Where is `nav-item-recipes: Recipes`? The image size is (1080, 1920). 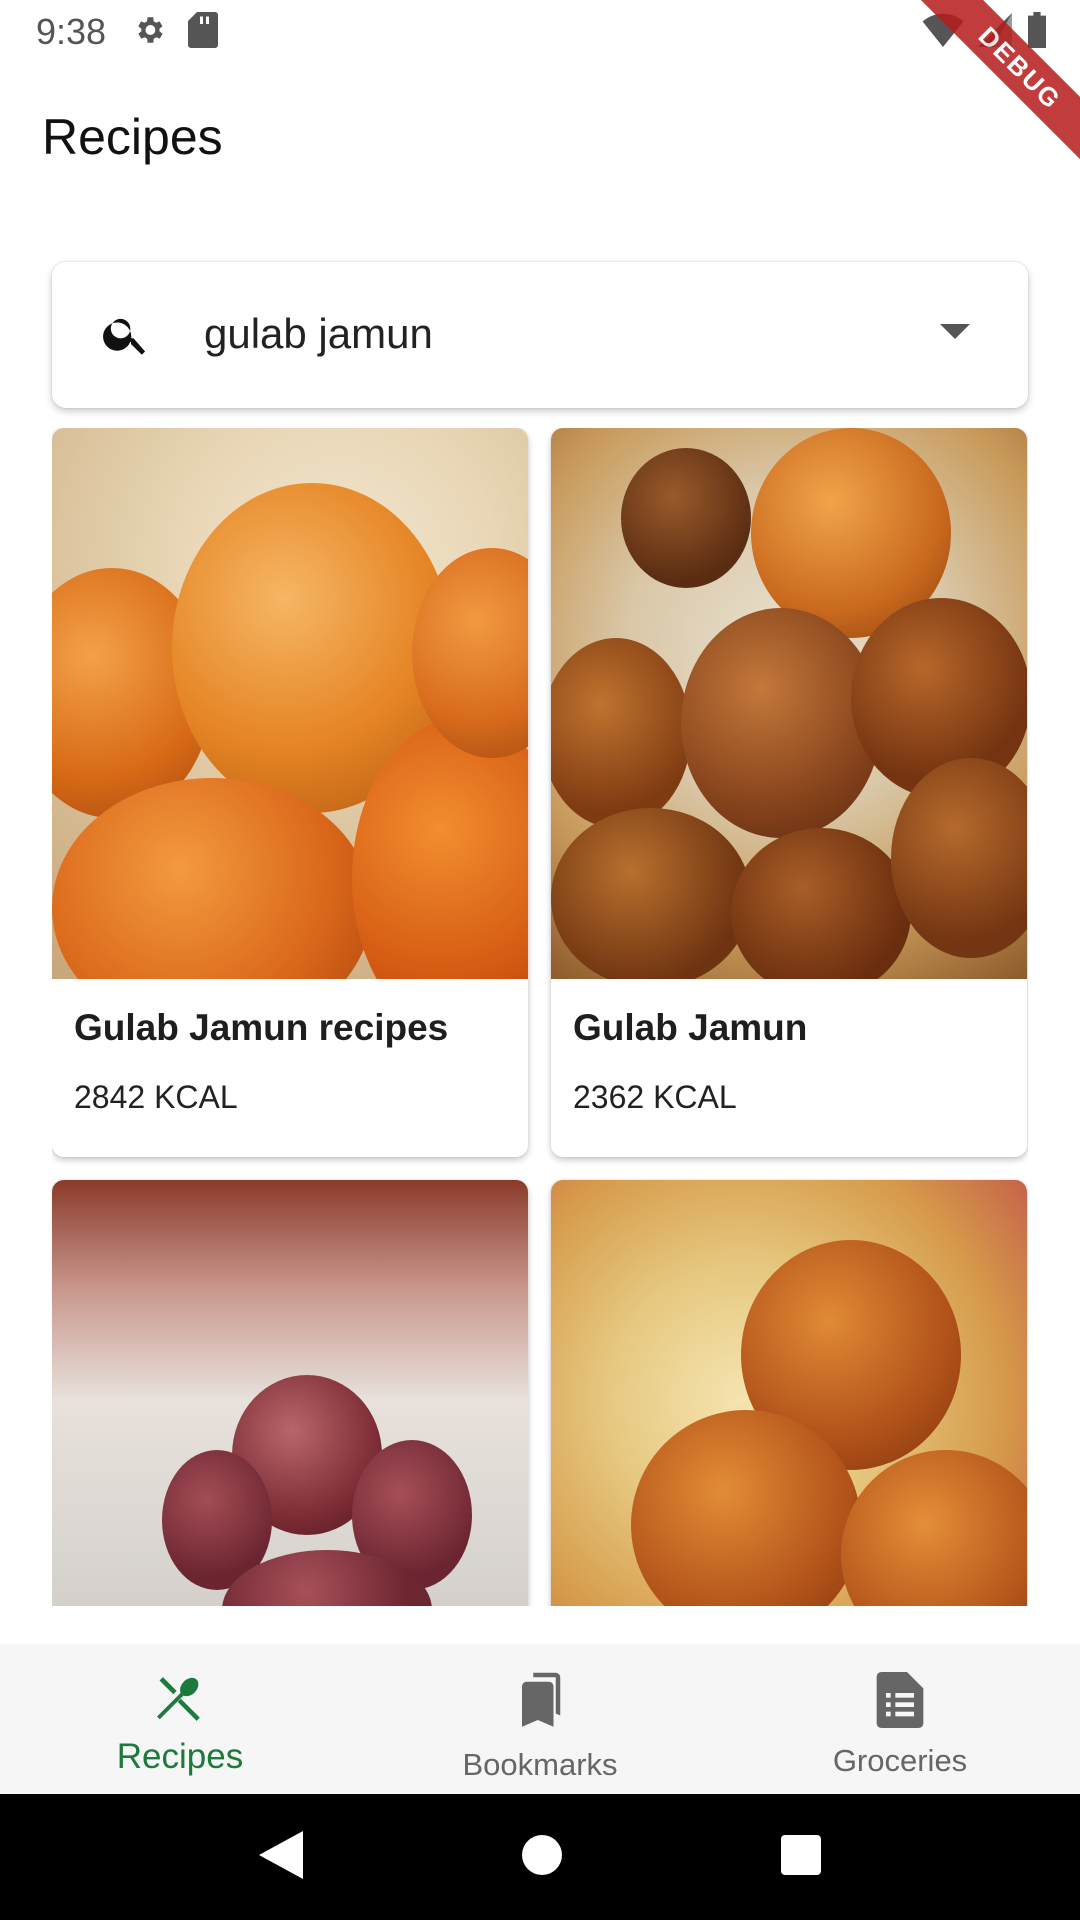
nav-item-recipes: Recipes is located at coordinates (180, 1719).